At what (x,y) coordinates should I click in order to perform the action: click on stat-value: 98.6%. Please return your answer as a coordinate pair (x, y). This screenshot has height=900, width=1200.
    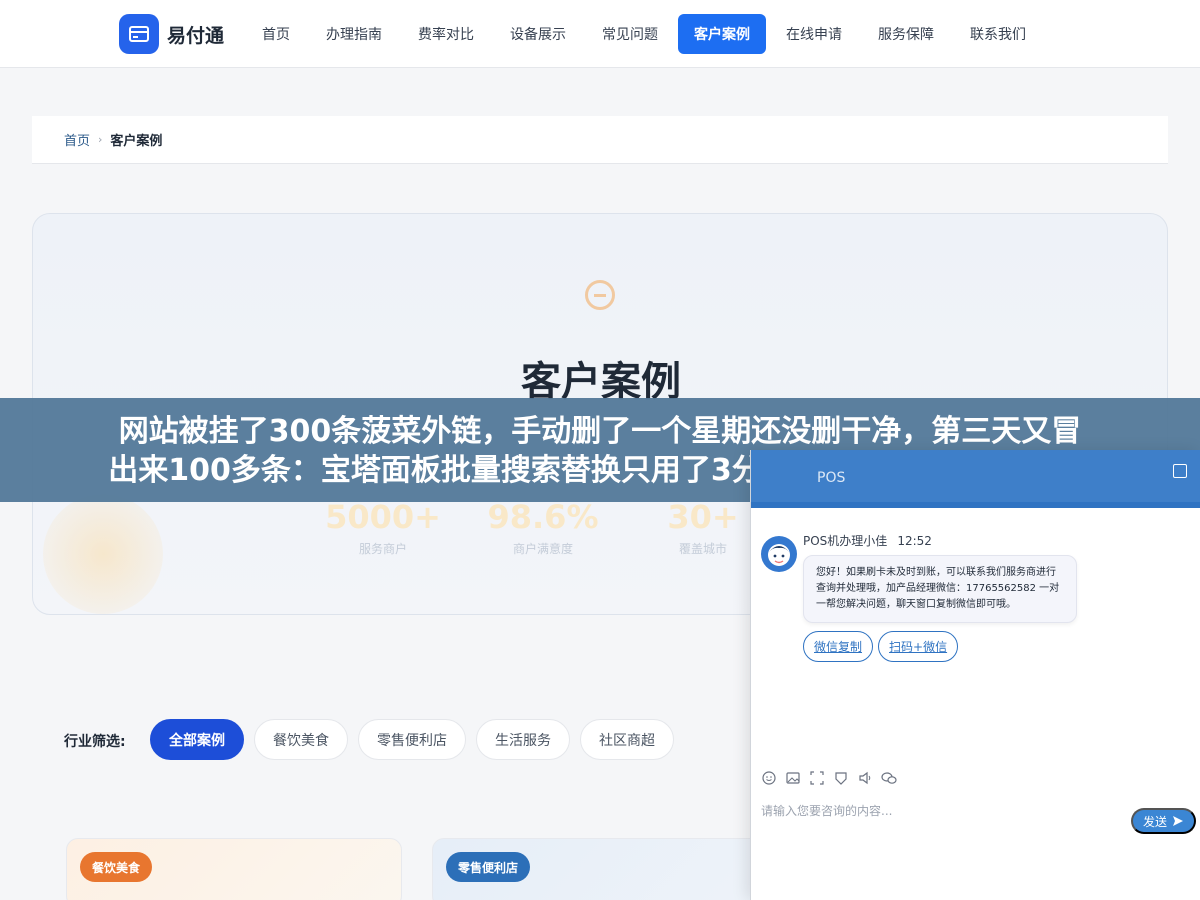
    Looking at the image, I should click on (543, 517).